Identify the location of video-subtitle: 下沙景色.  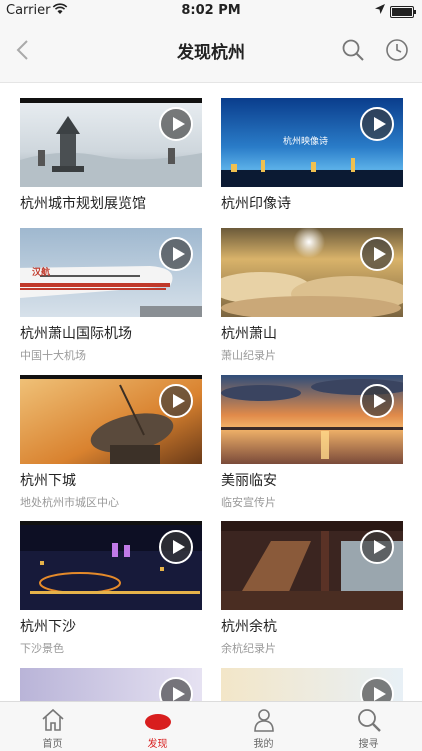
(42, 648).